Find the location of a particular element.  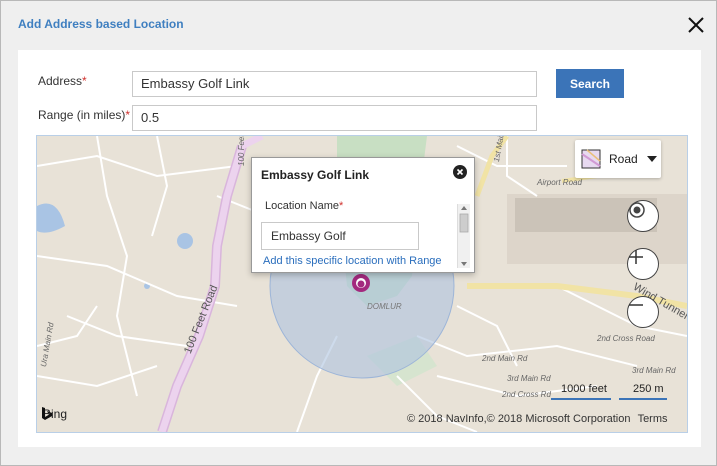

chevron-down-icon is located at coordinates (652, 159).